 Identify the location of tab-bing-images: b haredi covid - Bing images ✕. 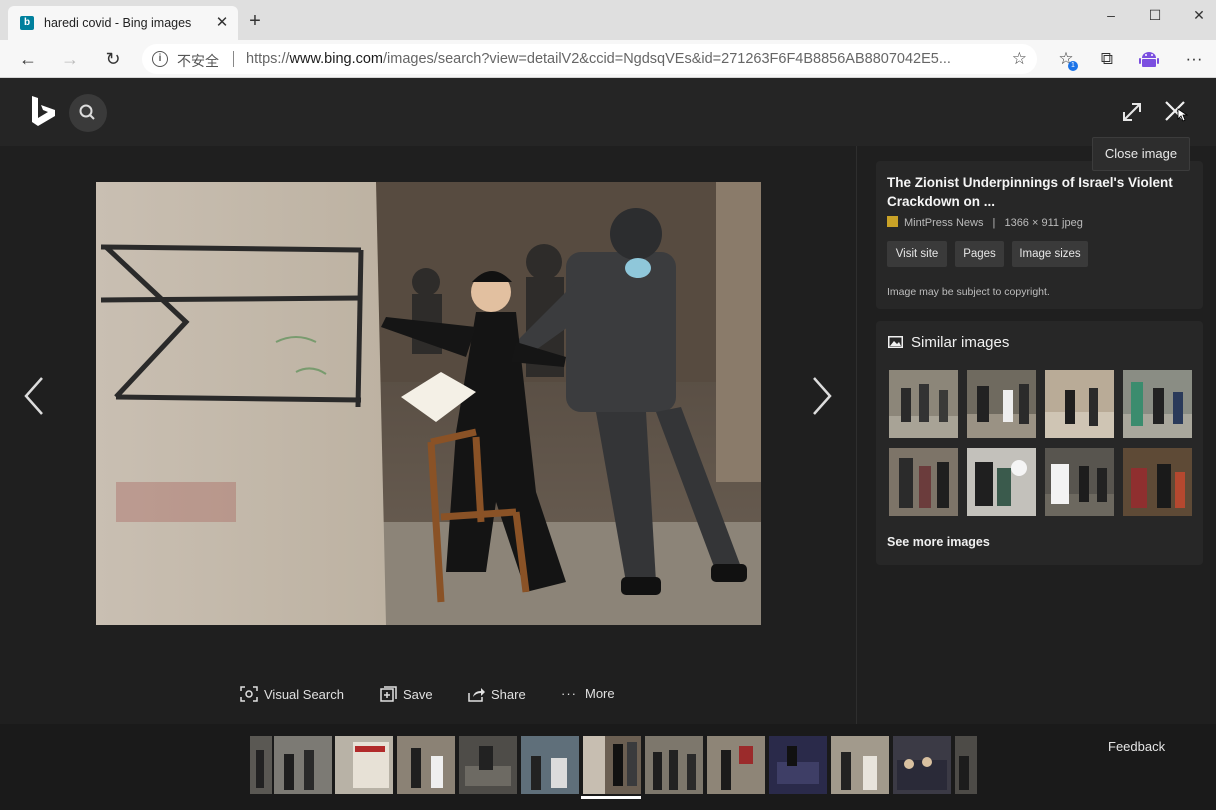
(123, 23).